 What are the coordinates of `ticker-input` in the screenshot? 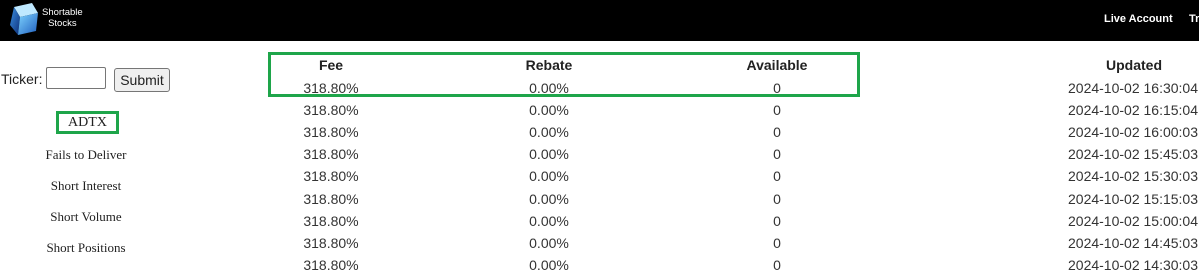 It's located at (76, 78).